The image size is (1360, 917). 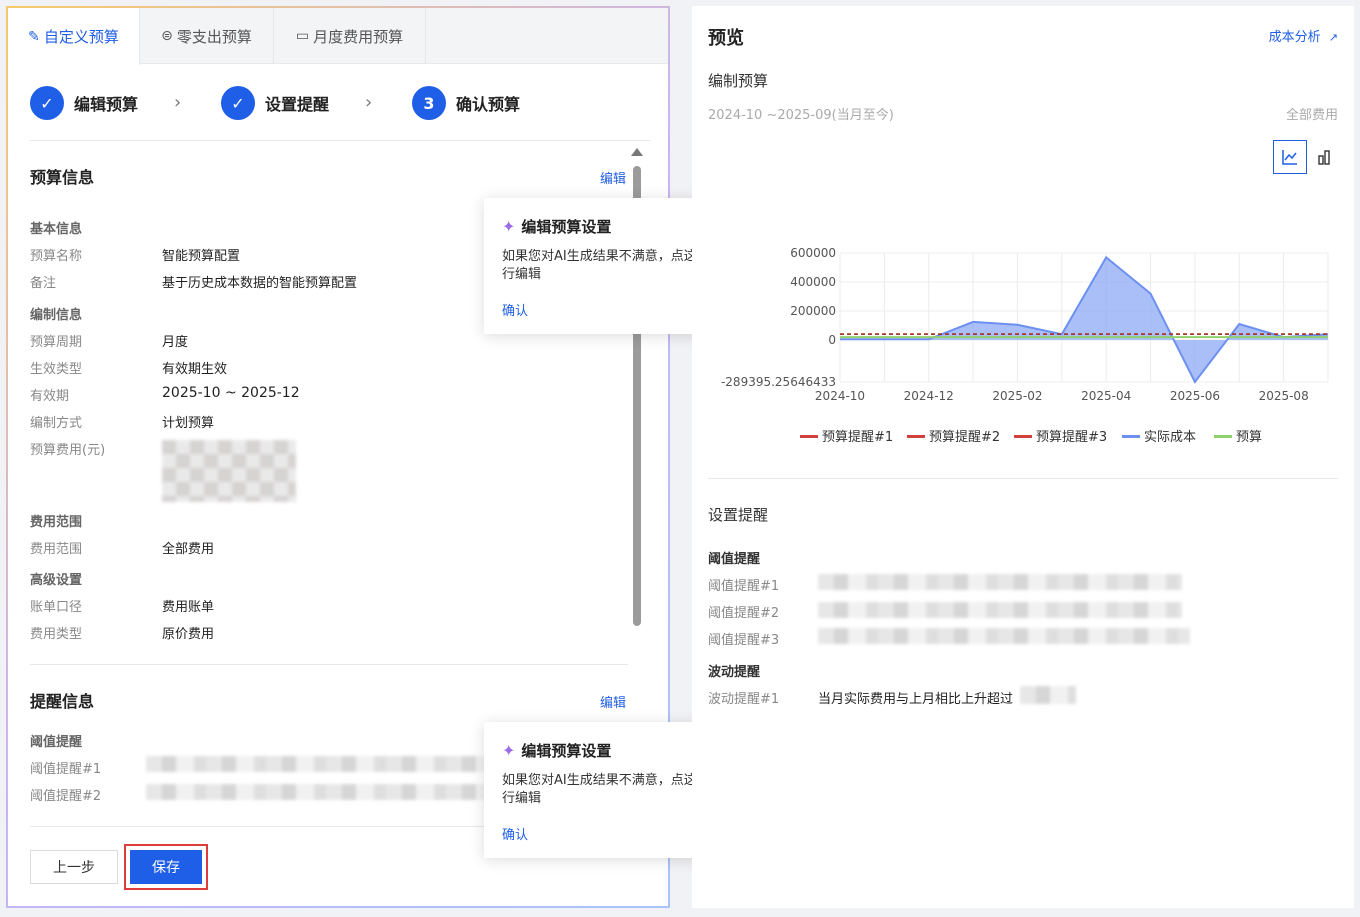 I want to click on validity-label: 有效期, so click(x=50, y=396).